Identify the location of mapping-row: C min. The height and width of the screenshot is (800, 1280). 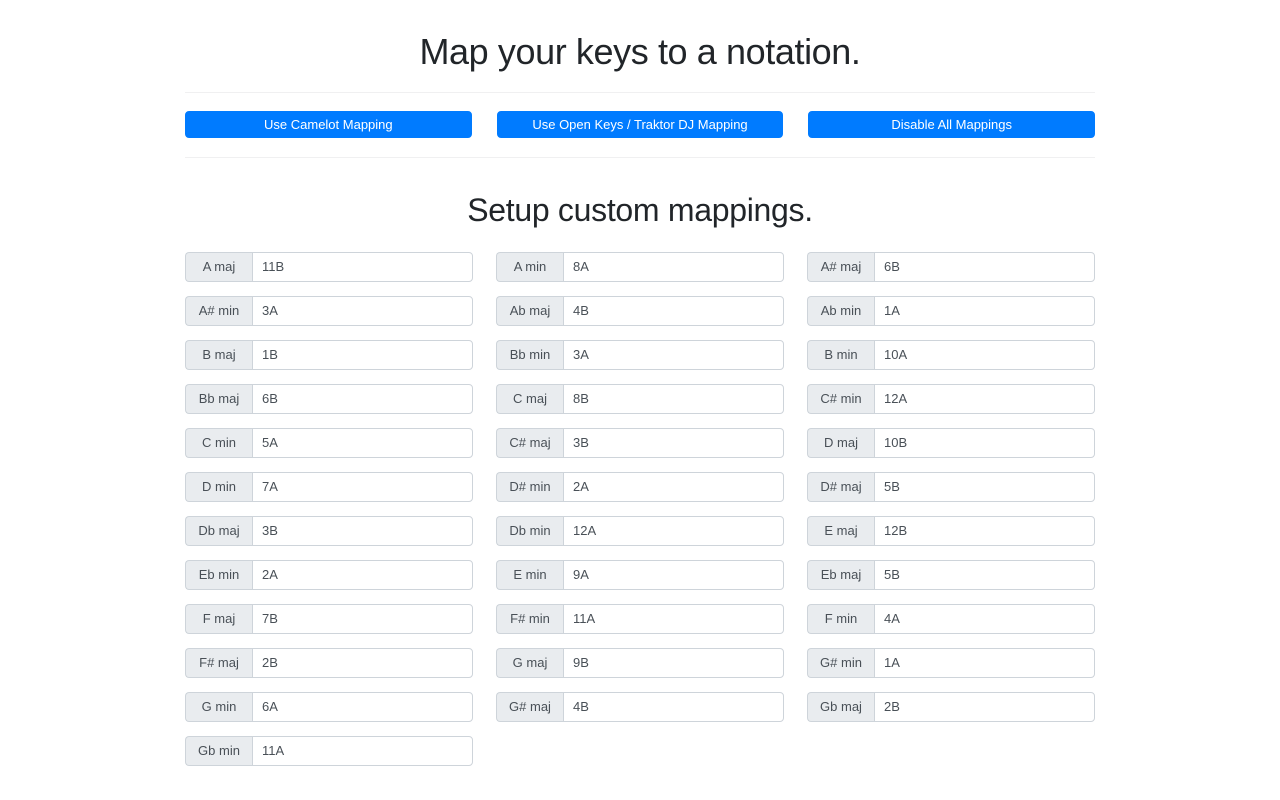
(329, 442).